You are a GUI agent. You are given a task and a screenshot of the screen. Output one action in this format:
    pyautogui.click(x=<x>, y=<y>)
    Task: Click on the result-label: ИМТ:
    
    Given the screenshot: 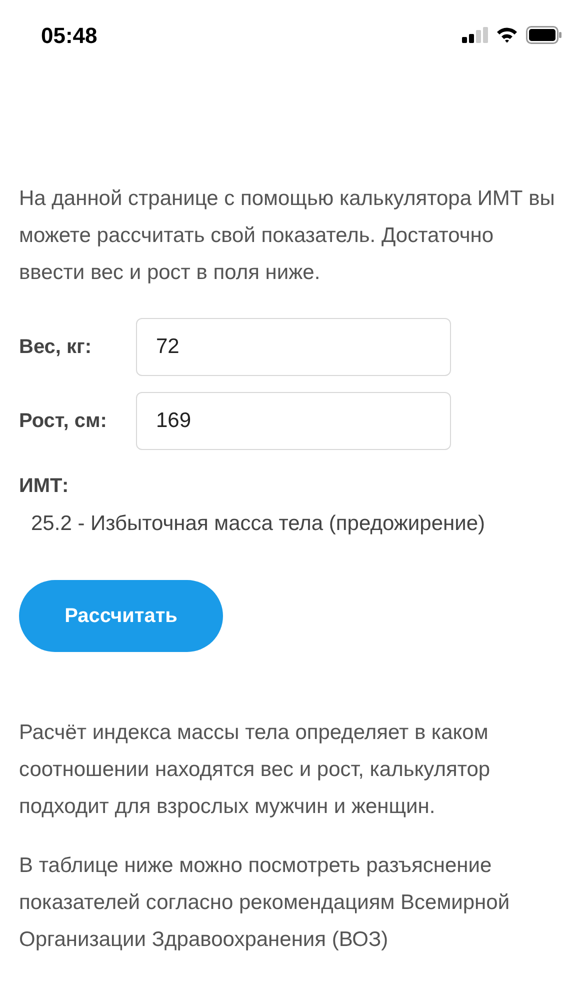 What is the action you would take?
    pyautogui.click(x=44, y=486)
    